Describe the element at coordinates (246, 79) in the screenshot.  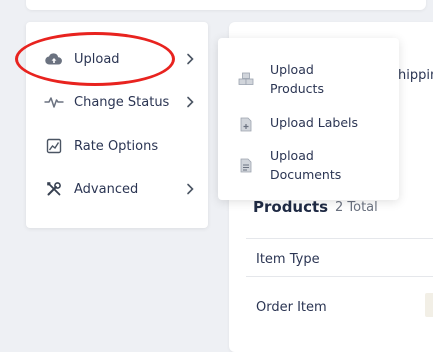
I see `boxes-icon` at that location.